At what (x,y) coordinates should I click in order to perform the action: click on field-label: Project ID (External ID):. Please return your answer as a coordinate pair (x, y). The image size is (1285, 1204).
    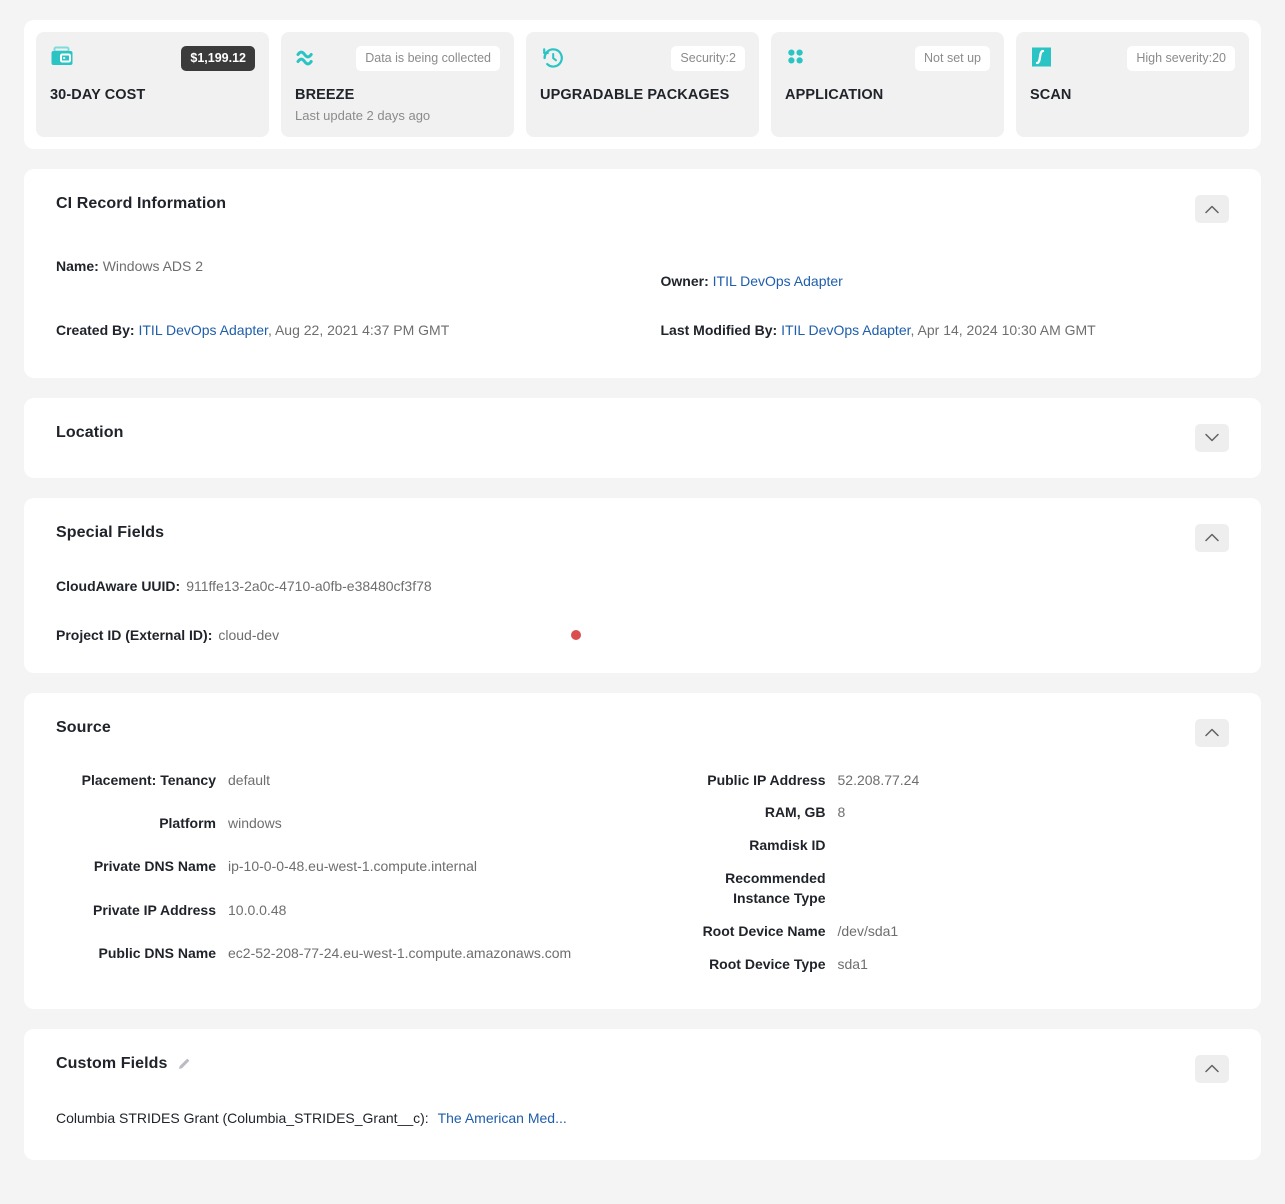
    Looking at the image, I should click on (134, 634).